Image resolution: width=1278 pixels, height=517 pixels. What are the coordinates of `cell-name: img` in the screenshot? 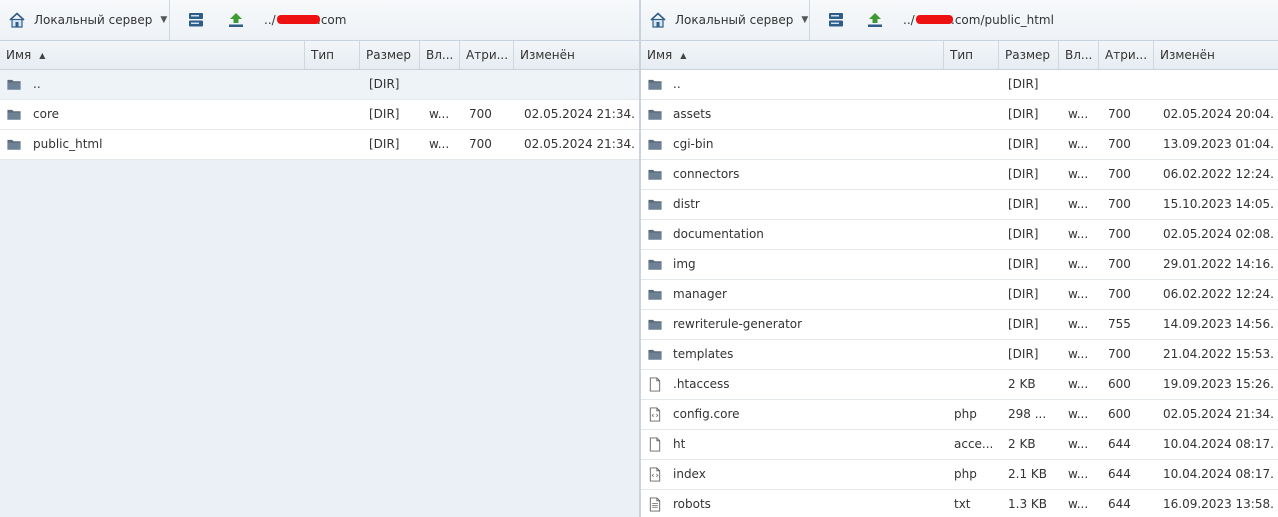 It's located at (684, 264).